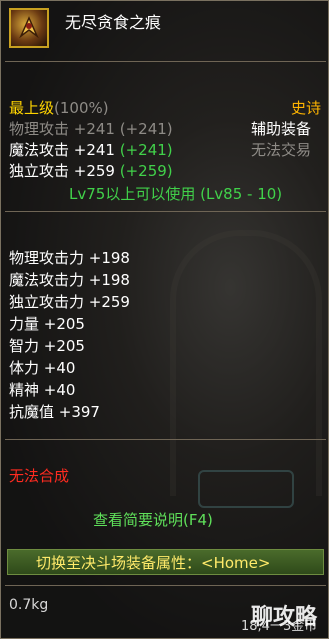 This screenshot has height=639, width=329. I want to click on view-brief-button: 查看简要说明(F4), so click(165, 519).